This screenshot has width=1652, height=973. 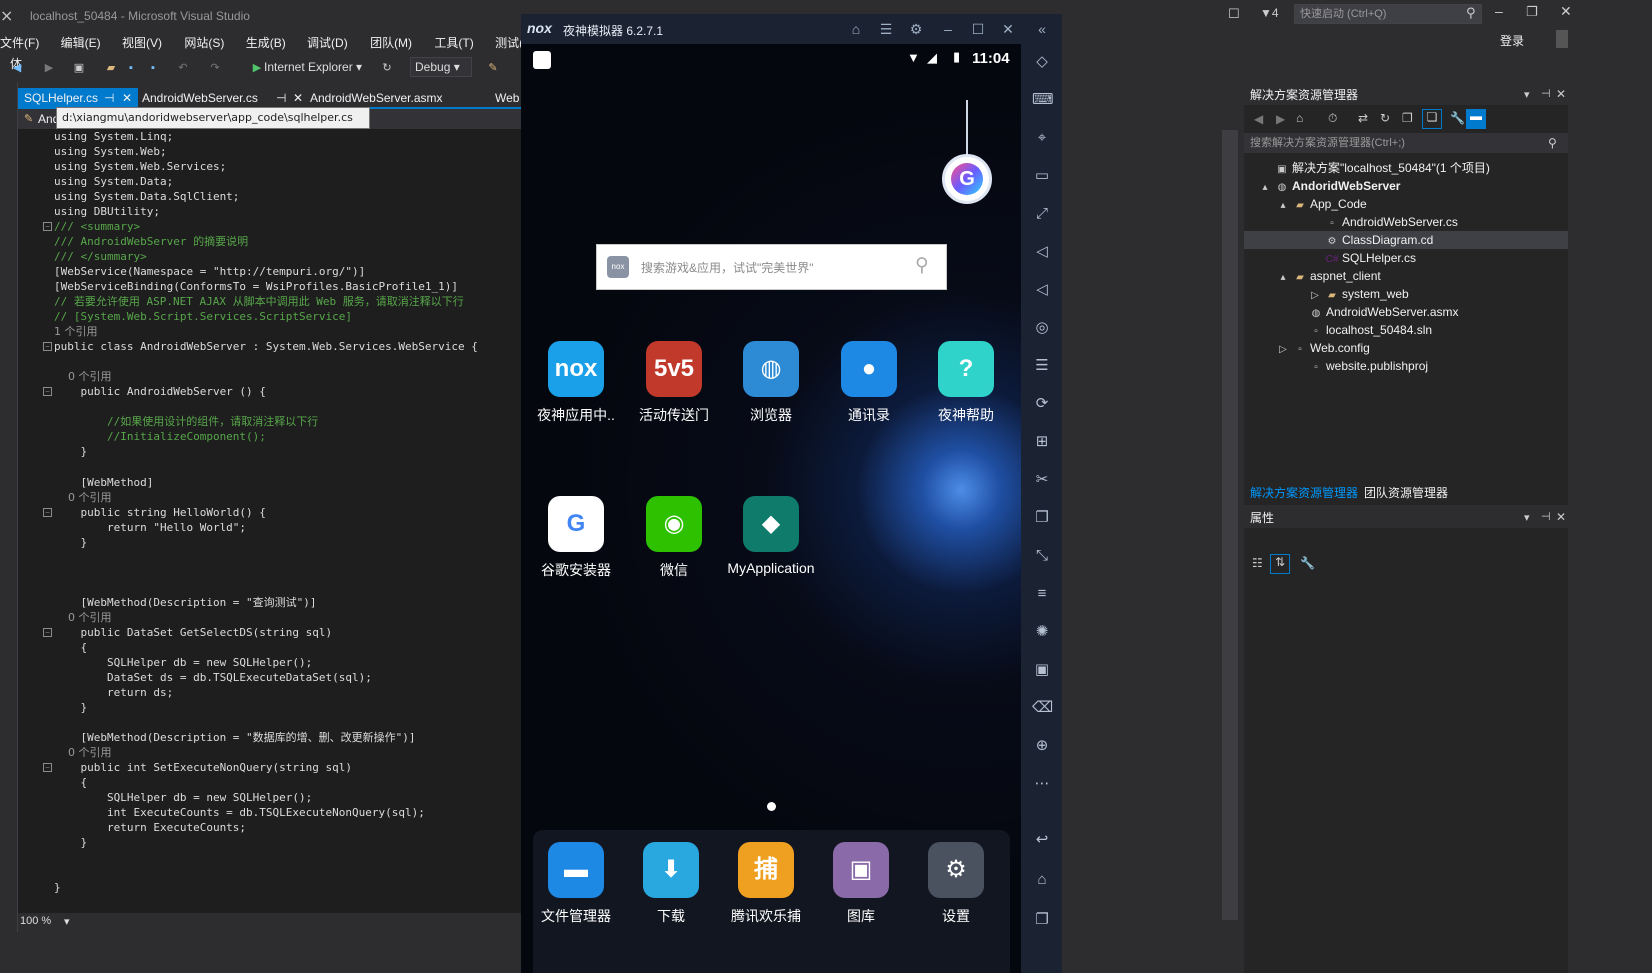 I want to click on feedback-icon: ☐, so click(x=1234, y=14).